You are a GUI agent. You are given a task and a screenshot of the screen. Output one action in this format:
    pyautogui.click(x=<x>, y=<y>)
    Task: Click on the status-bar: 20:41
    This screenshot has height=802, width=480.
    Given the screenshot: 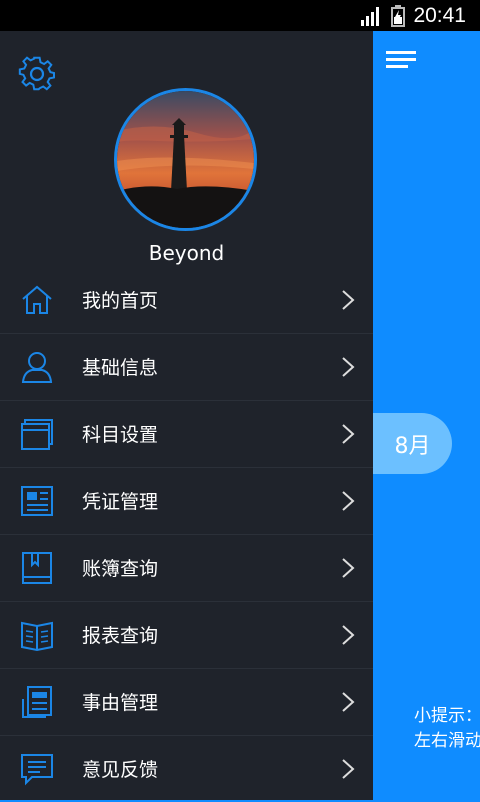 What is the action you would take?
    pyautogui.click(x=240, y=15)
    